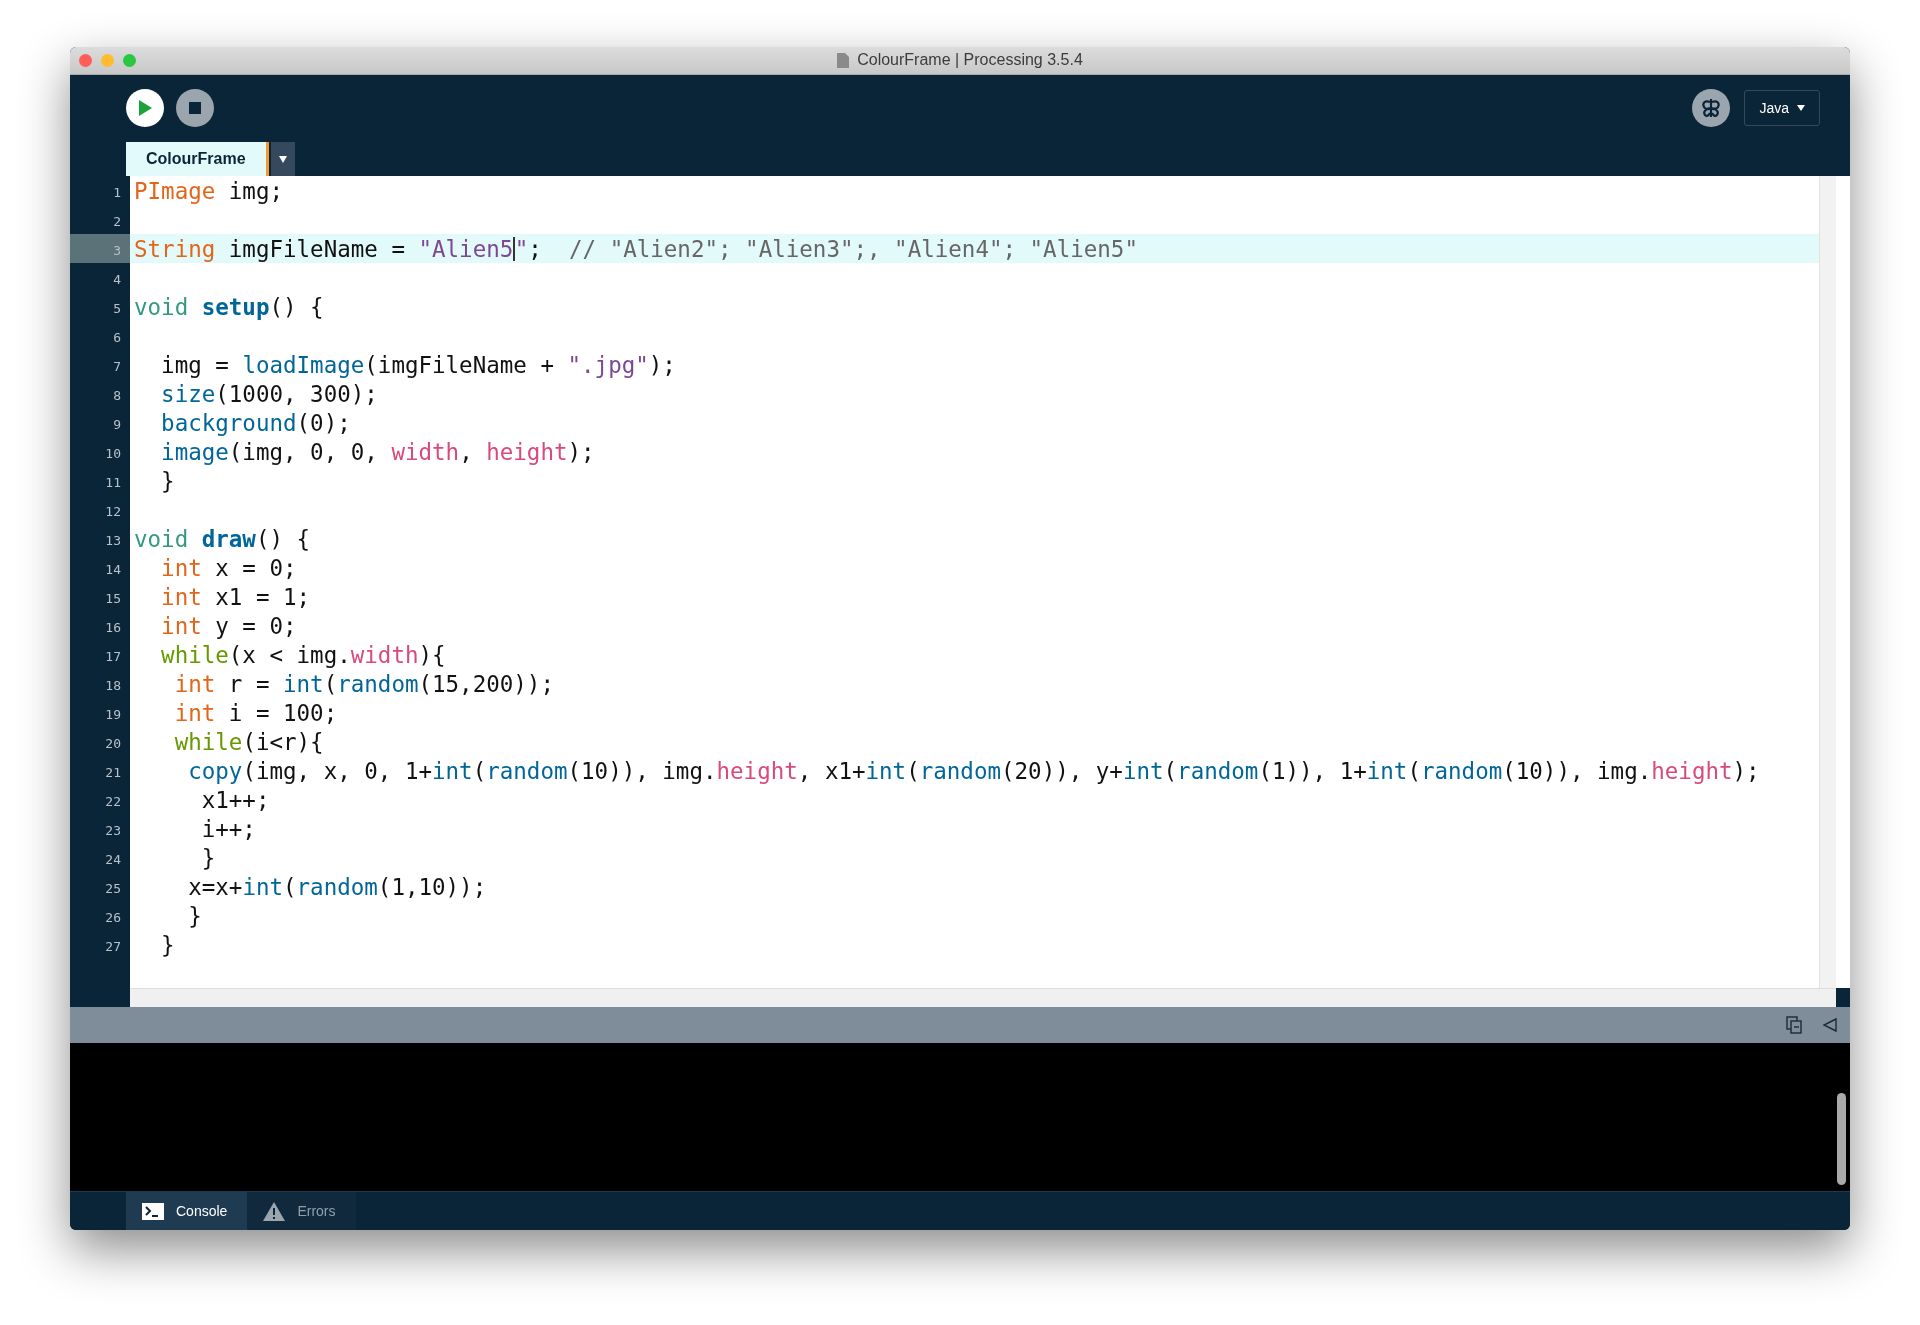  I want to click on code-line: image(img, 0, 0, width, height);, so click(377, 451).